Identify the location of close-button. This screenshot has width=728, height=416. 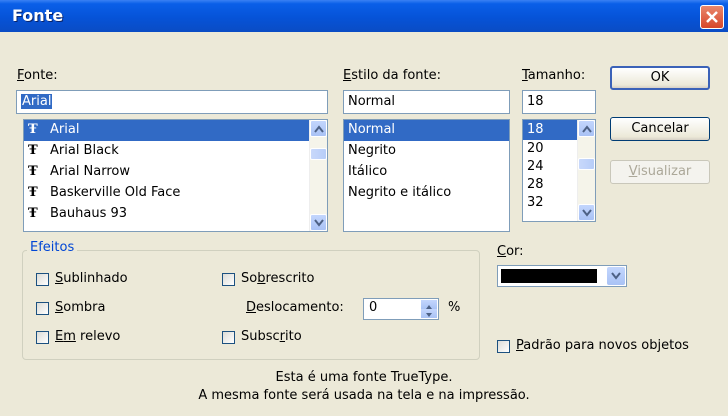
(712, 17).